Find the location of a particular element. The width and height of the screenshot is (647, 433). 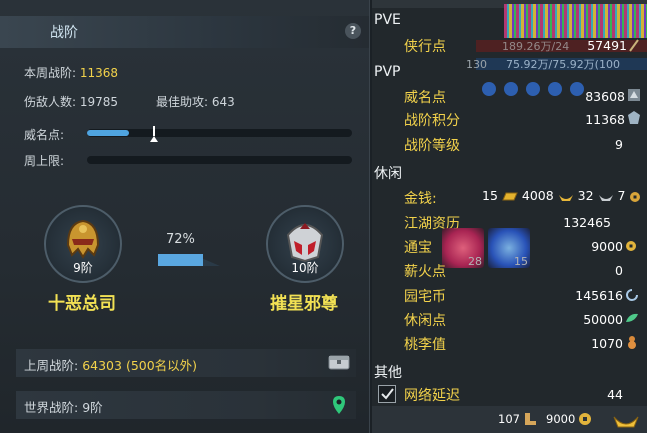

coin-icon is located at coordinates (585, 419).